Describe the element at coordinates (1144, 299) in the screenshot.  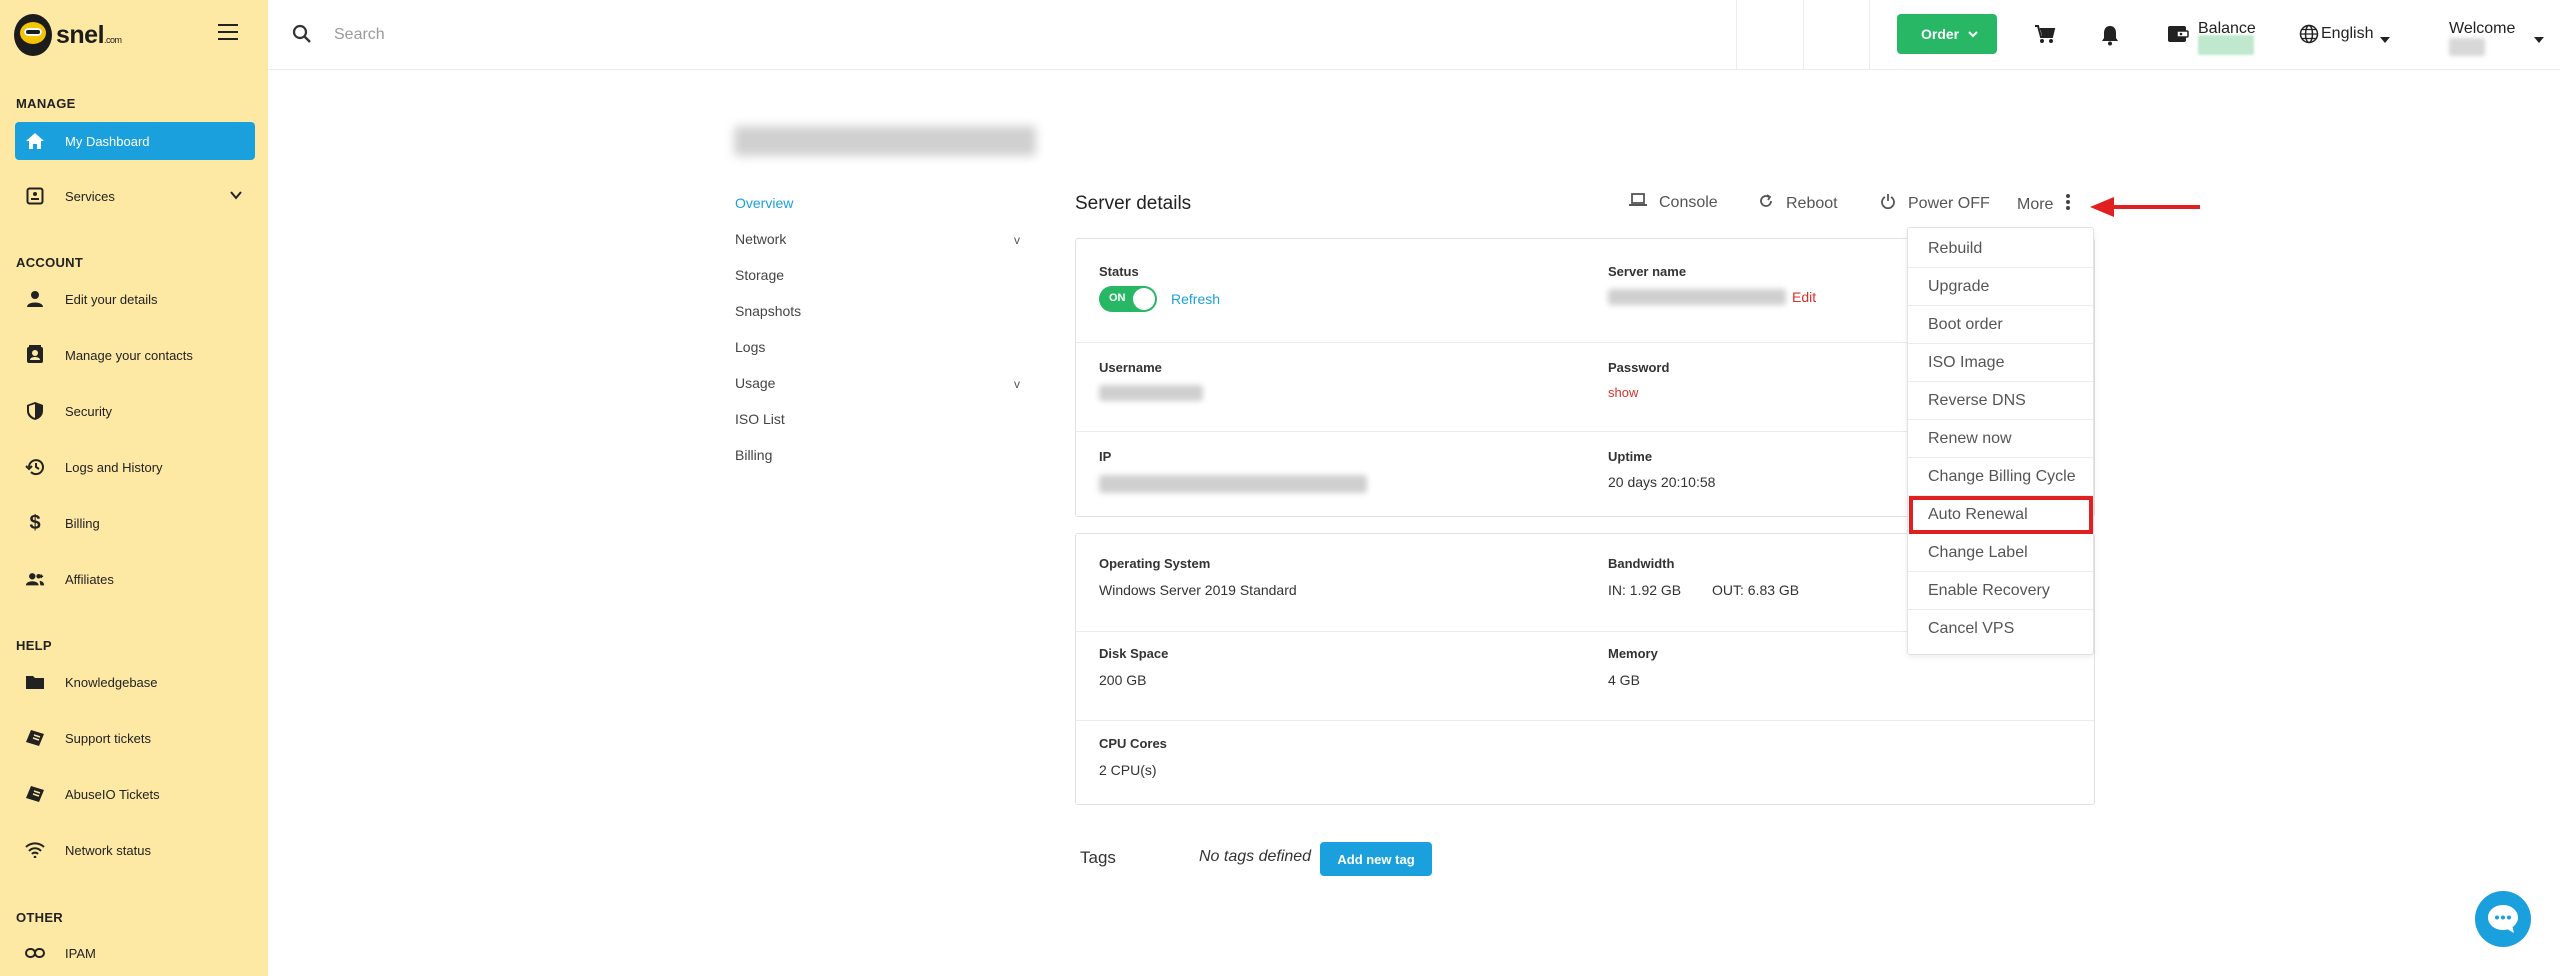
I see `toggle-knob` at that location.